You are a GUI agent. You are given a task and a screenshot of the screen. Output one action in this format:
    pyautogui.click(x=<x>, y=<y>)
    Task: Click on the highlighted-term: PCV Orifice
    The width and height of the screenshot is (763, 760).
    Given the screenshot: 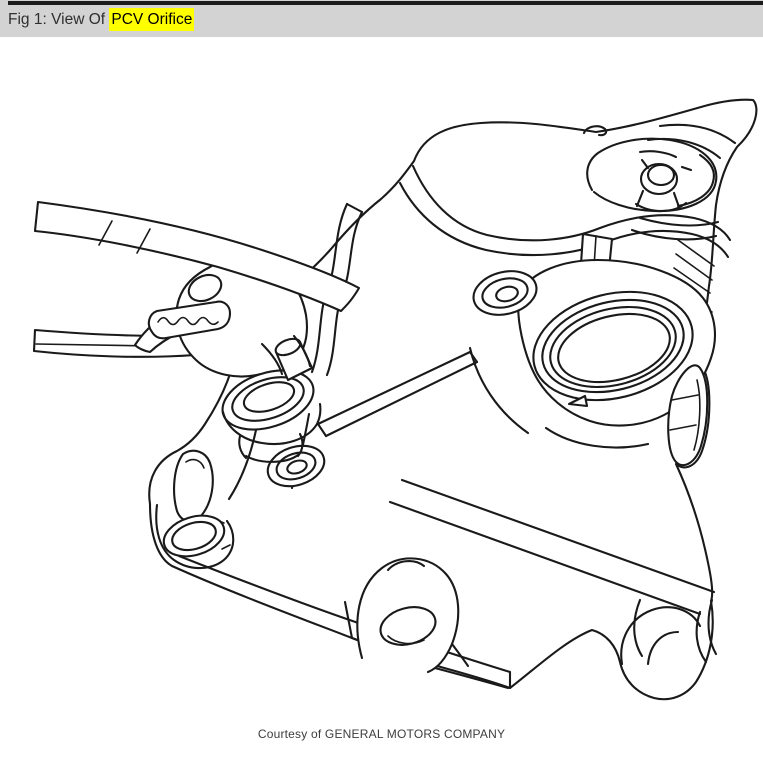 What is the action you would take?
    pyautogui.click(x=152, y=19)
    